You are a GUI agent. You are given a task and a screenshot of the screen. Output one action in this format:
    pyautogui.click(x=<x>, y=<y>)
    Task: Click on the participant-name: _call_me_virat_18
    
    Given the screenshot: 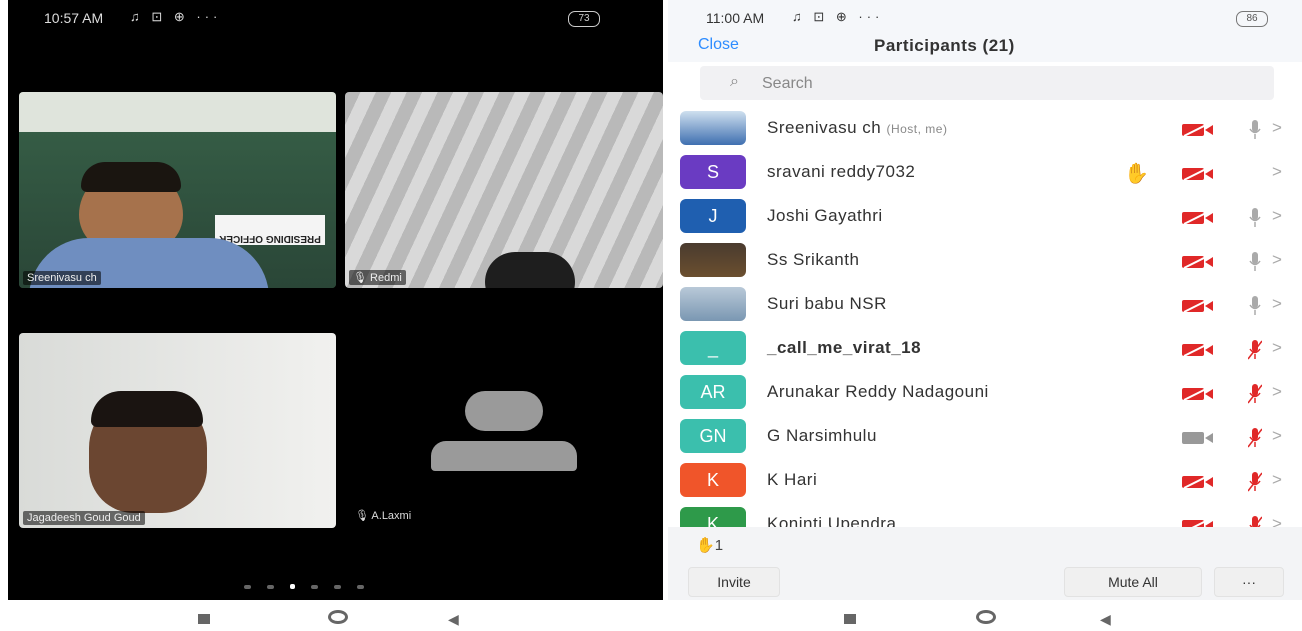 What is the action you would take?
    pyautogui.click(x=844, y=348)
    